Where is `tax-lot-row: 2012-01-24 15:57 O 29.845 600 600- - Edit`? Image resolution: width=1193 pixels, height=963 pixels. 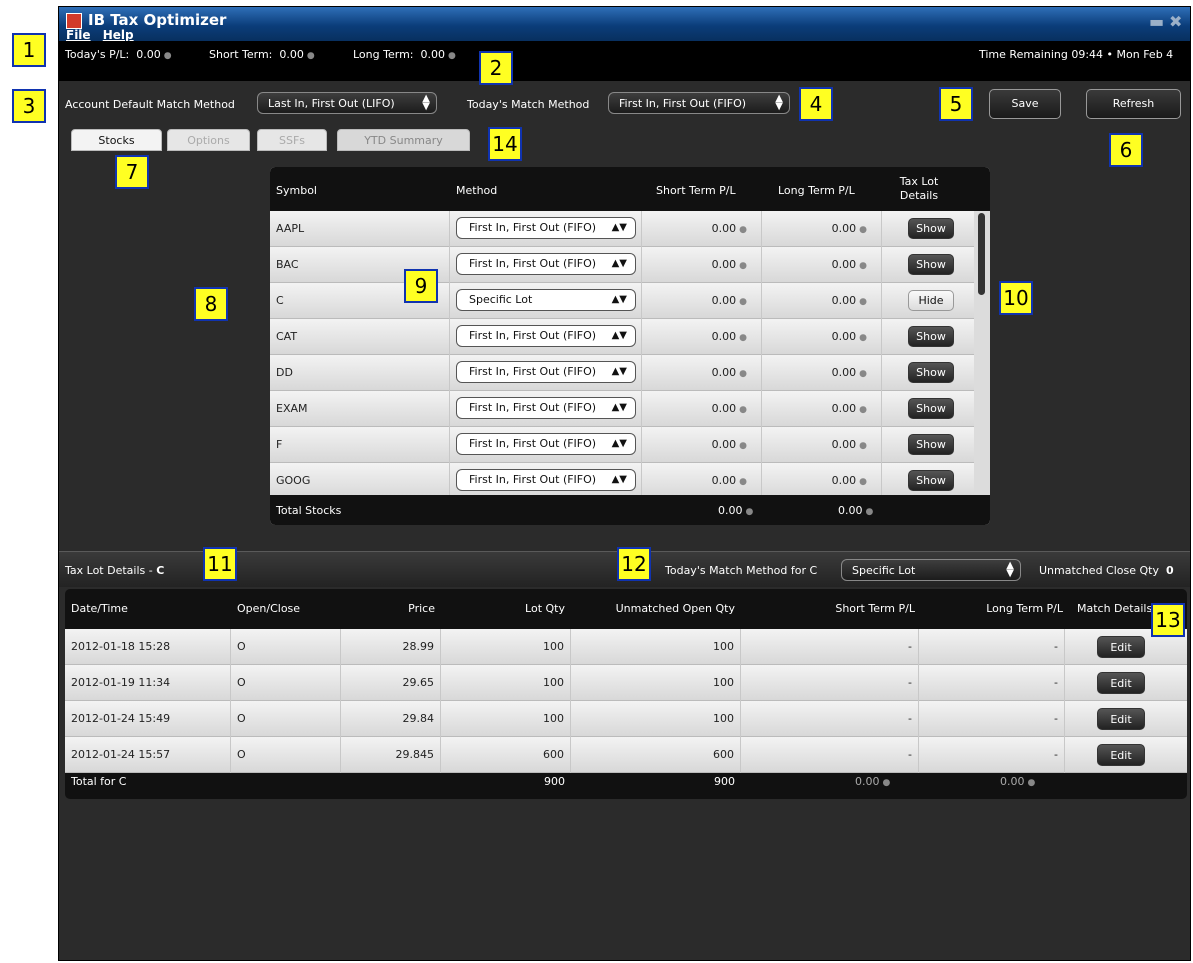
tax-lot-row: 2012-01-24 15:57 O 29.845 600 600- - Edit is located at coordinates (626, 755).